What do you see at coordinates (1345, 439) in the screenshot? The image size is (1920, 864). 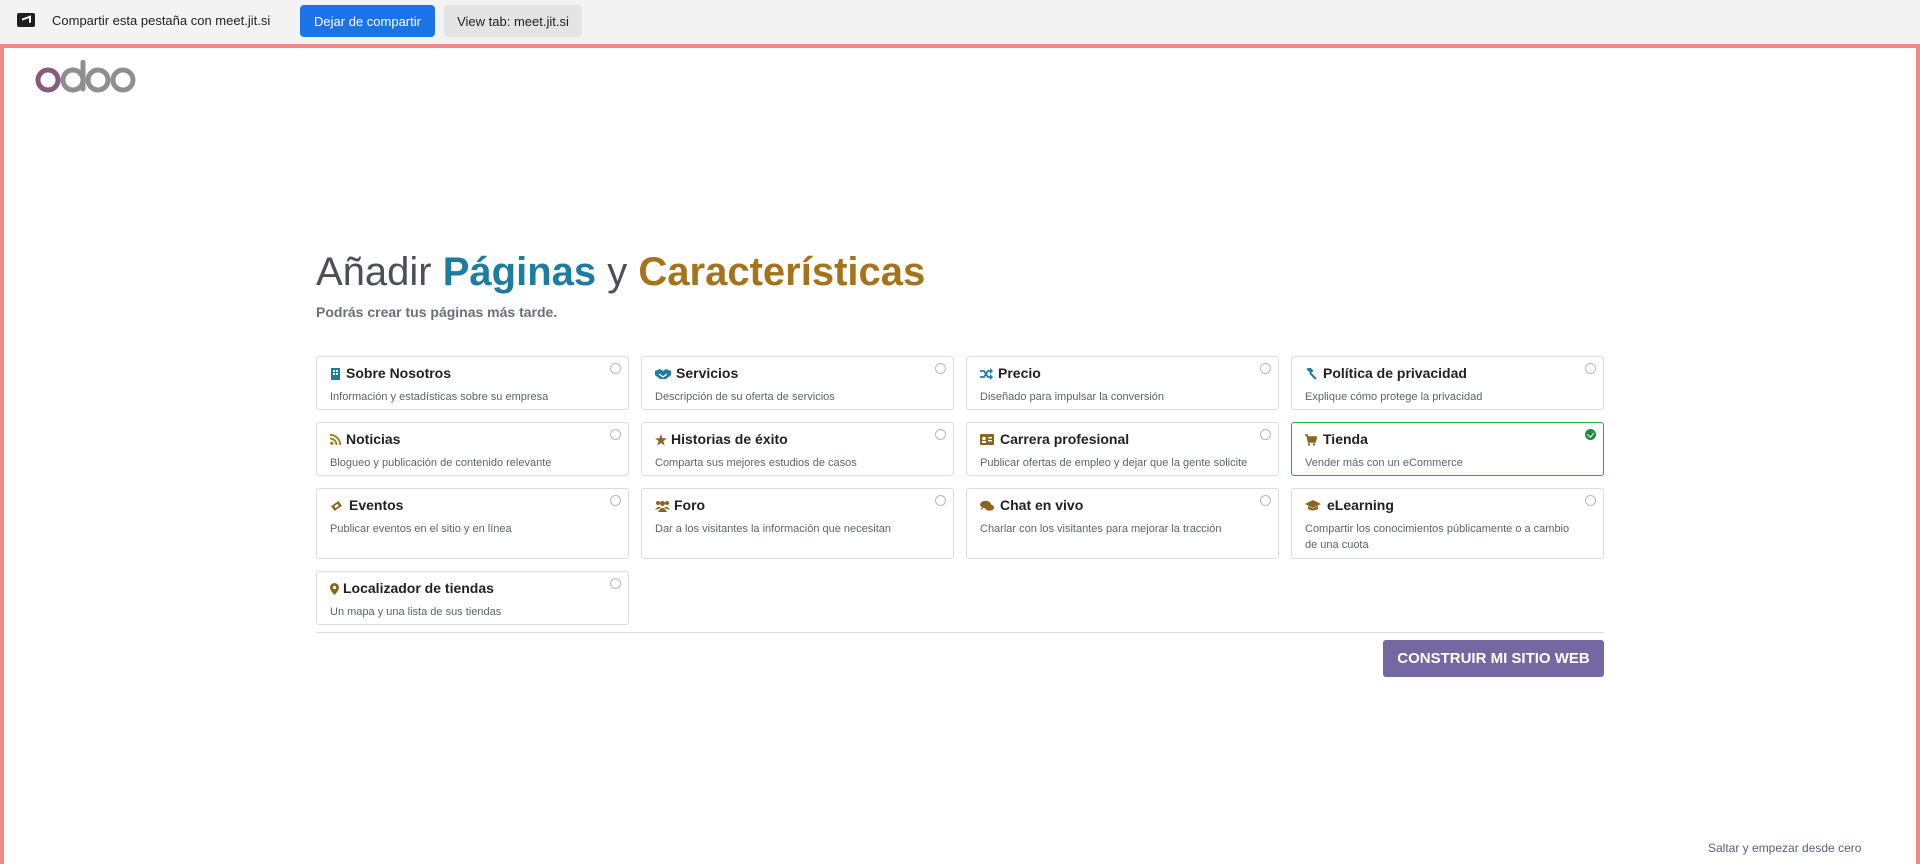 I see `feature-card-title: Tienda` at bounding box center [1345, 439].